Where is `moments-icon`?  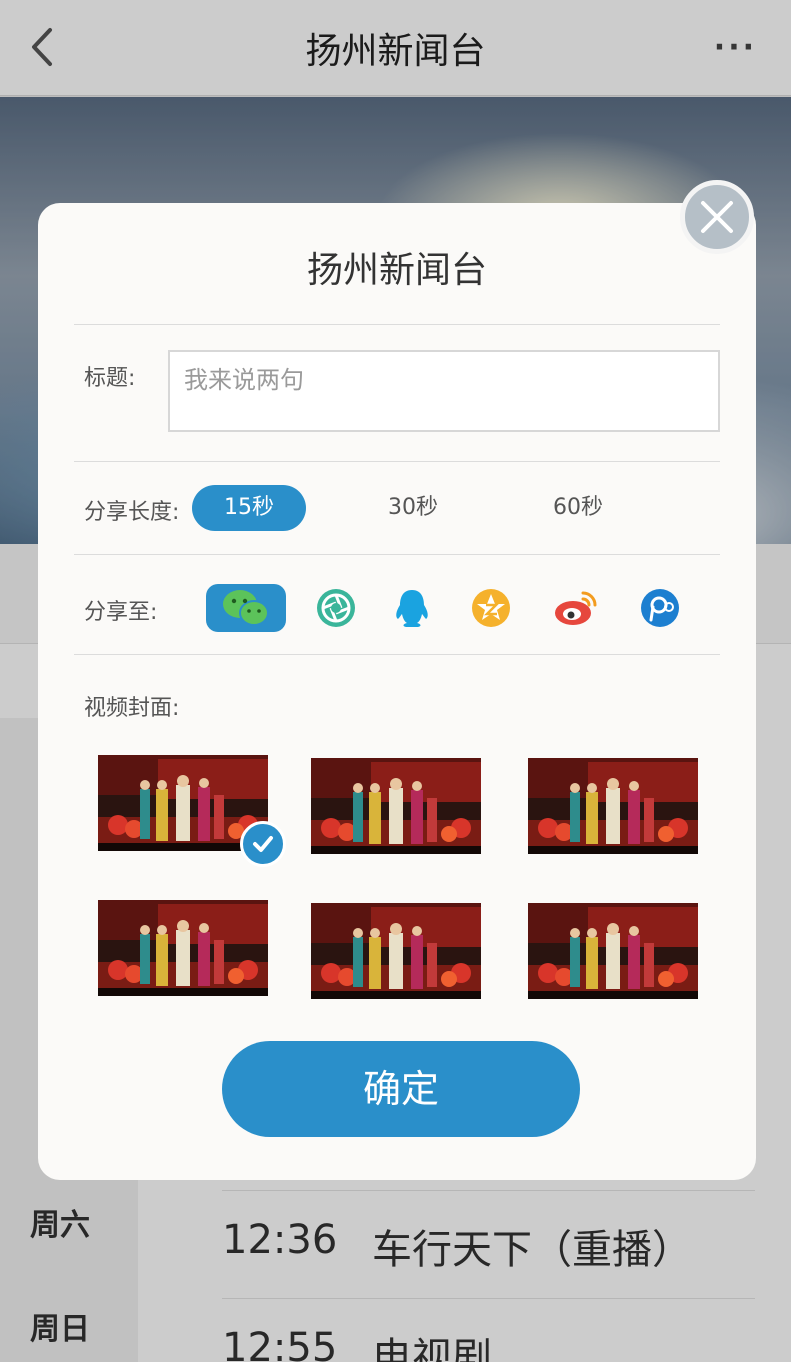 moments-icon is located at coordinates (336, 608).